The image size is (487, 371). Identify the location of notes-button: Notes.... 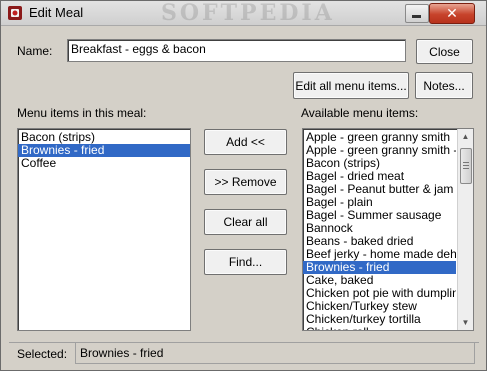
(444, 85).